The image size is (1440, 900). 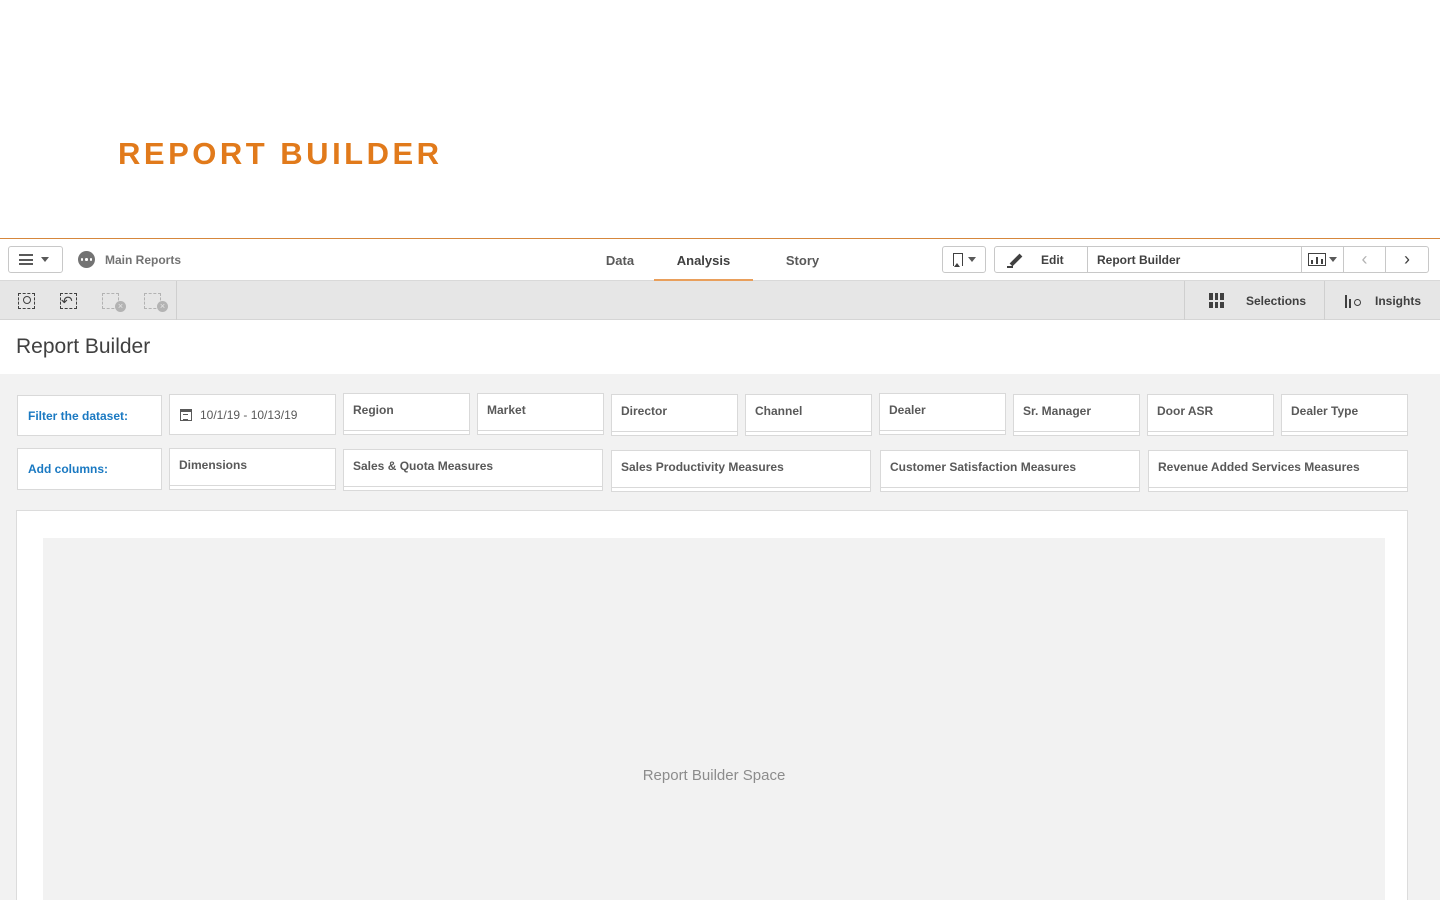 I want to click on insights-label: Insights, so click(x=1398, y=300).